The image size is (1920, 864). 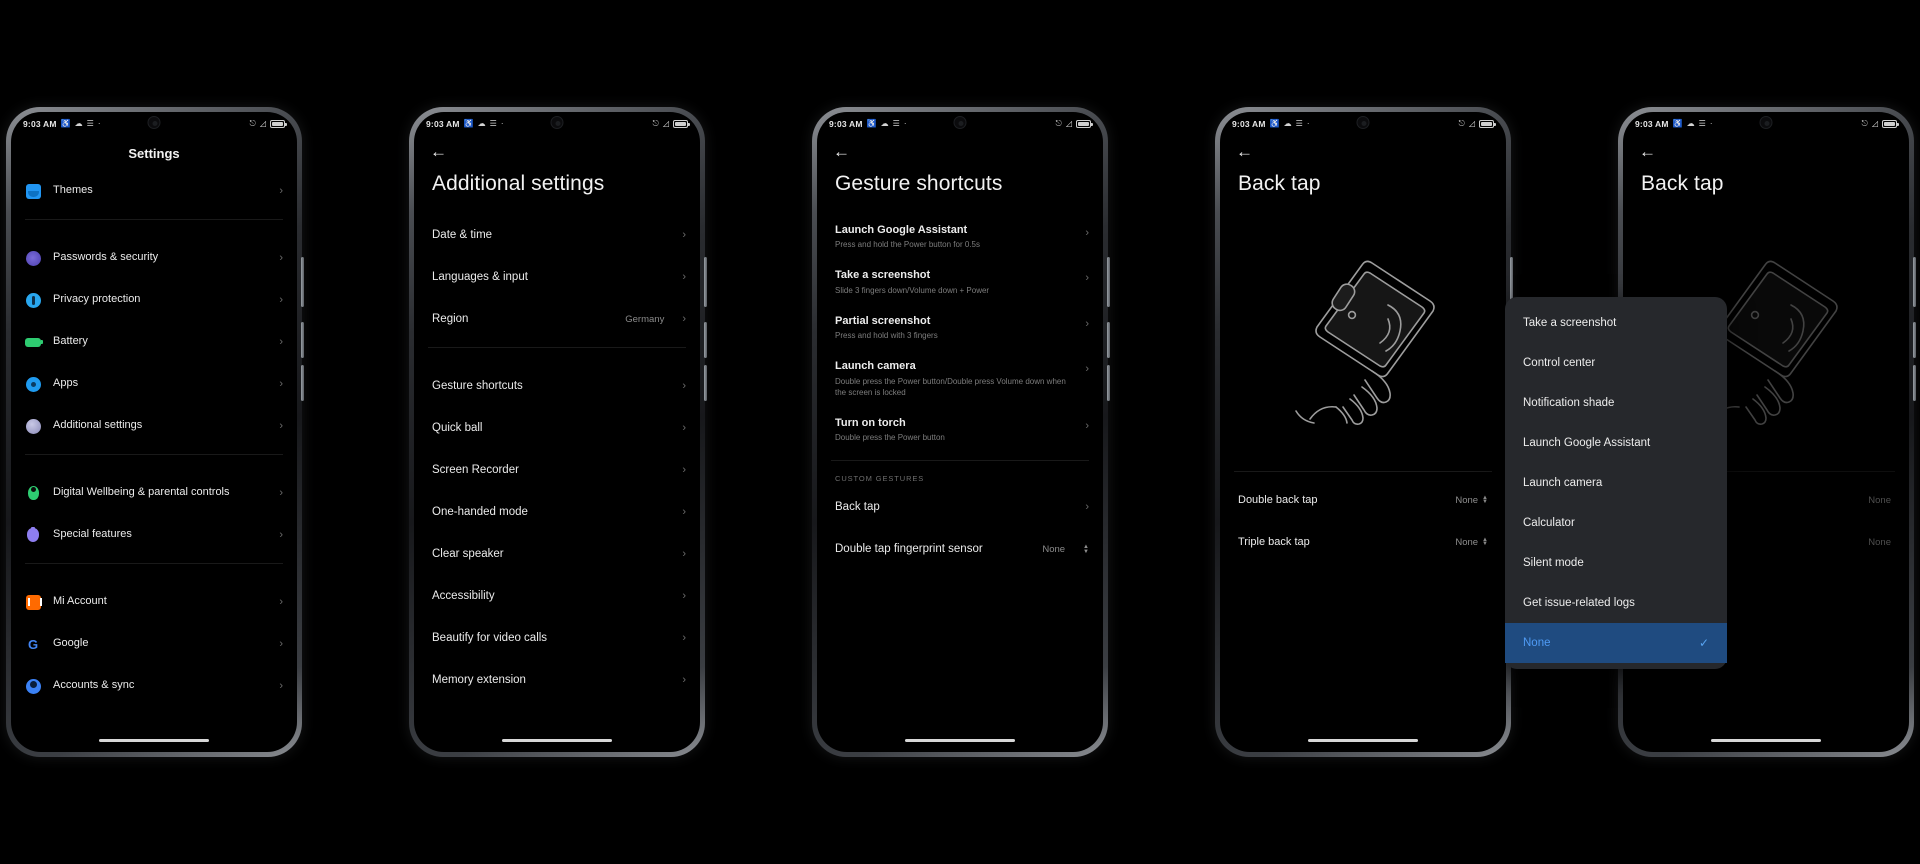 I want to click on sidebar-item-accounts-sync: Accounts & sync ›, so click(x=154, y=686).